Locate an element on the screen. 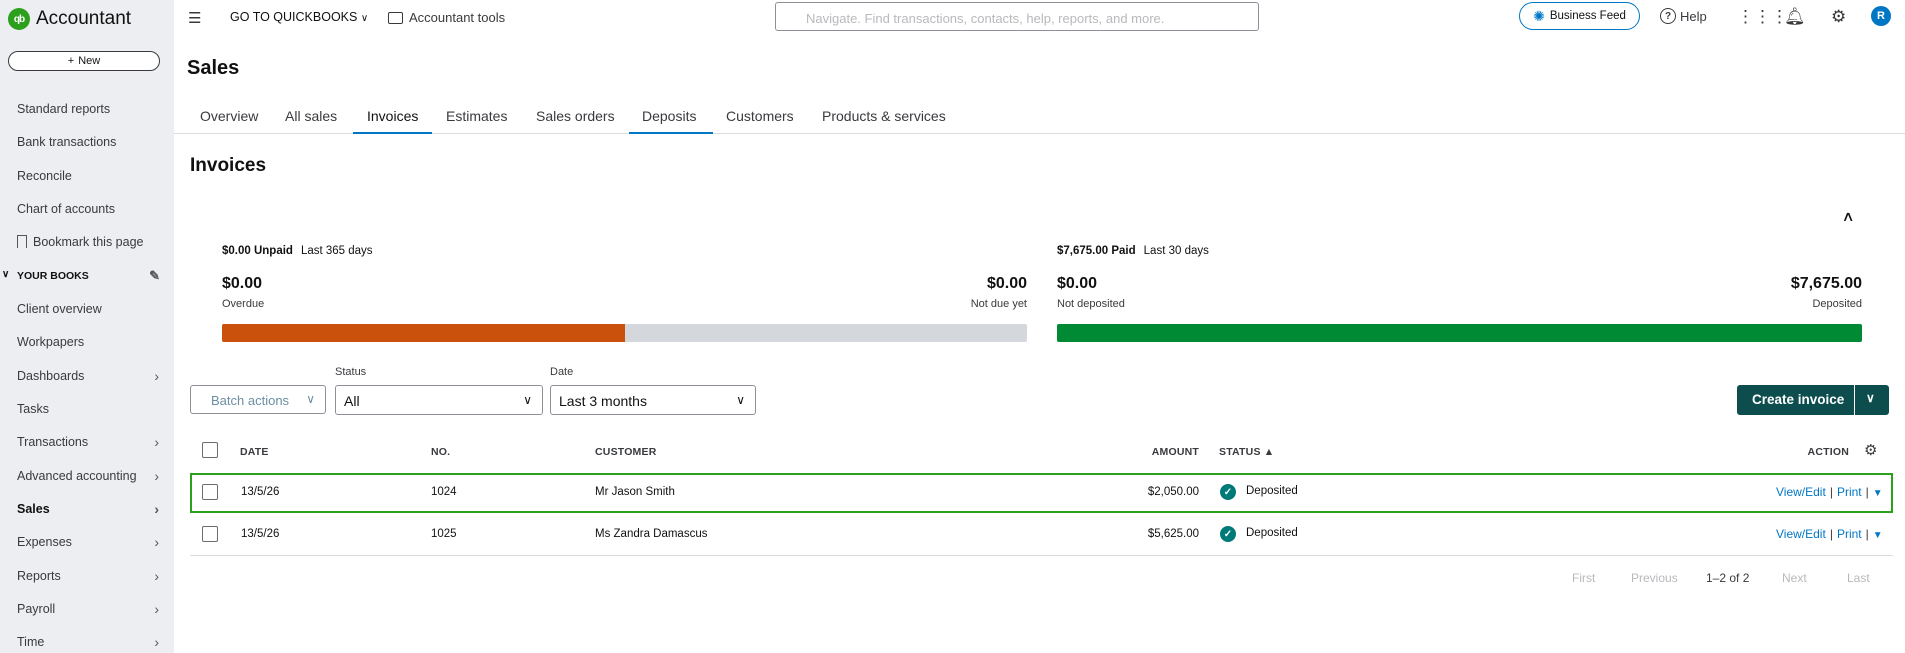 Image resolution: width=1905 pixels, height=653 pixels. new-button: + New is located at coordinates (84, 61).